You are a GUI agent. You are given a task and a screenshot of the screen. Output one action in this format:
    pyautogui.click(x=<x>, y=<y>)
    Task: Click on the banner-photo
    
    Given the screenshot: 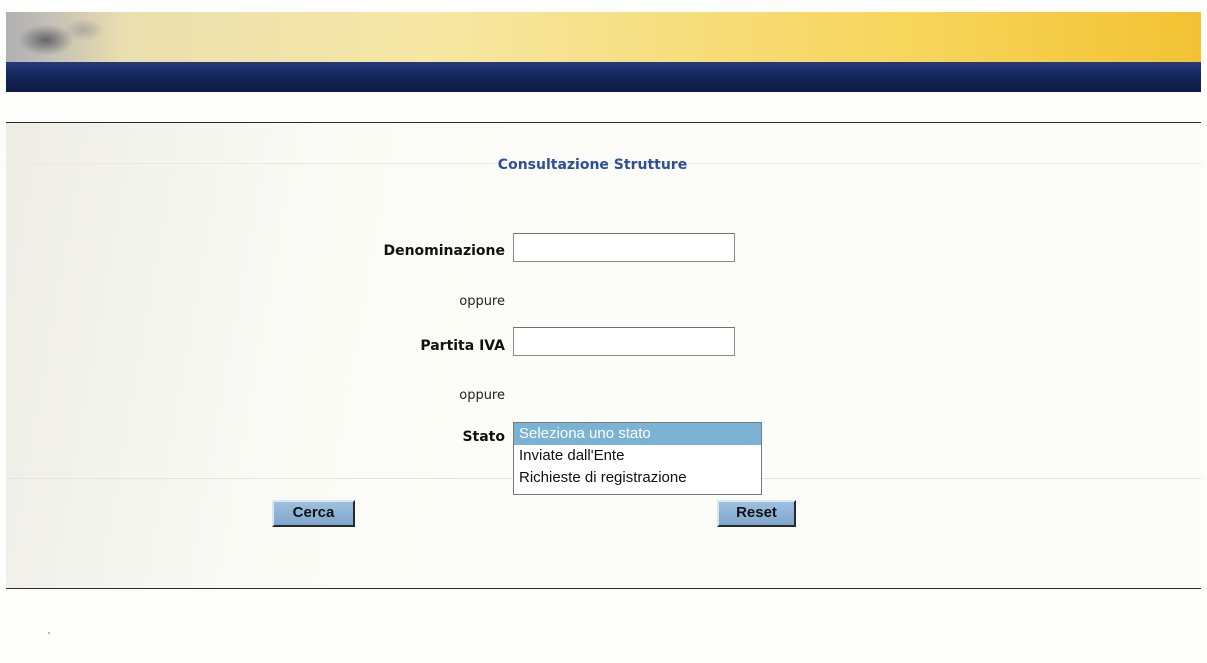 What is the action you would take?
    pyautogui.click(x=66, y=37)
    